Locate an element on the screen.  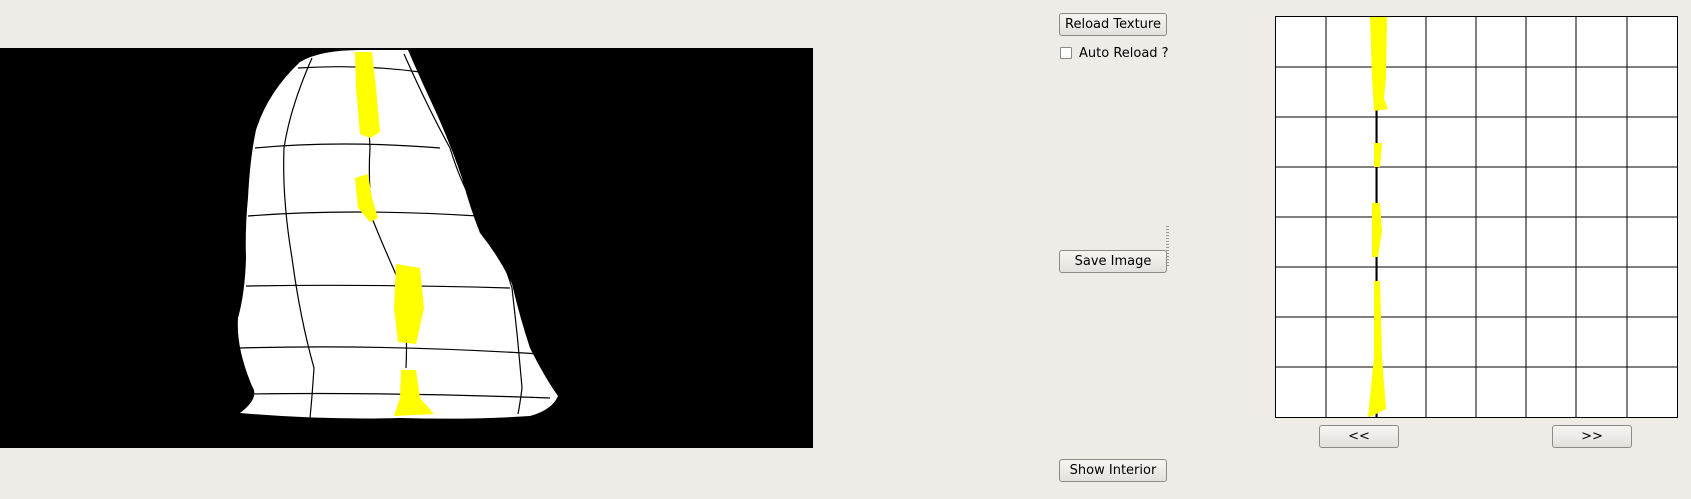
splitter-handle is located at coordinates (1167, 247).